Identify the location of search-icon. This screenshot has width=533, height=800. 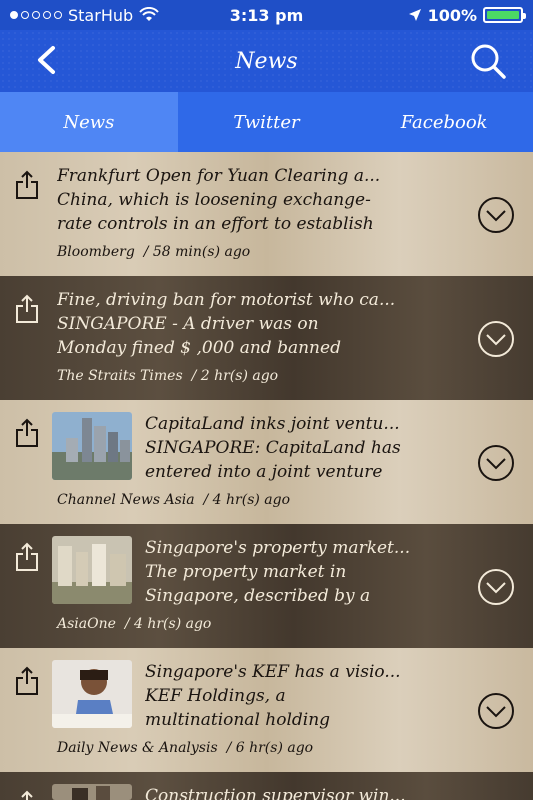
(488, 61).